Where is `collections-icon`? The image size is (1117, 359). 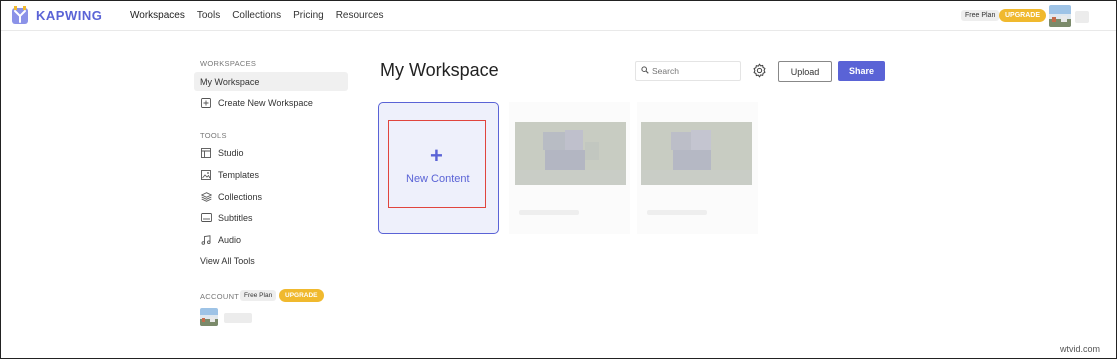 collections-icon is located at coordinates (206, 197).